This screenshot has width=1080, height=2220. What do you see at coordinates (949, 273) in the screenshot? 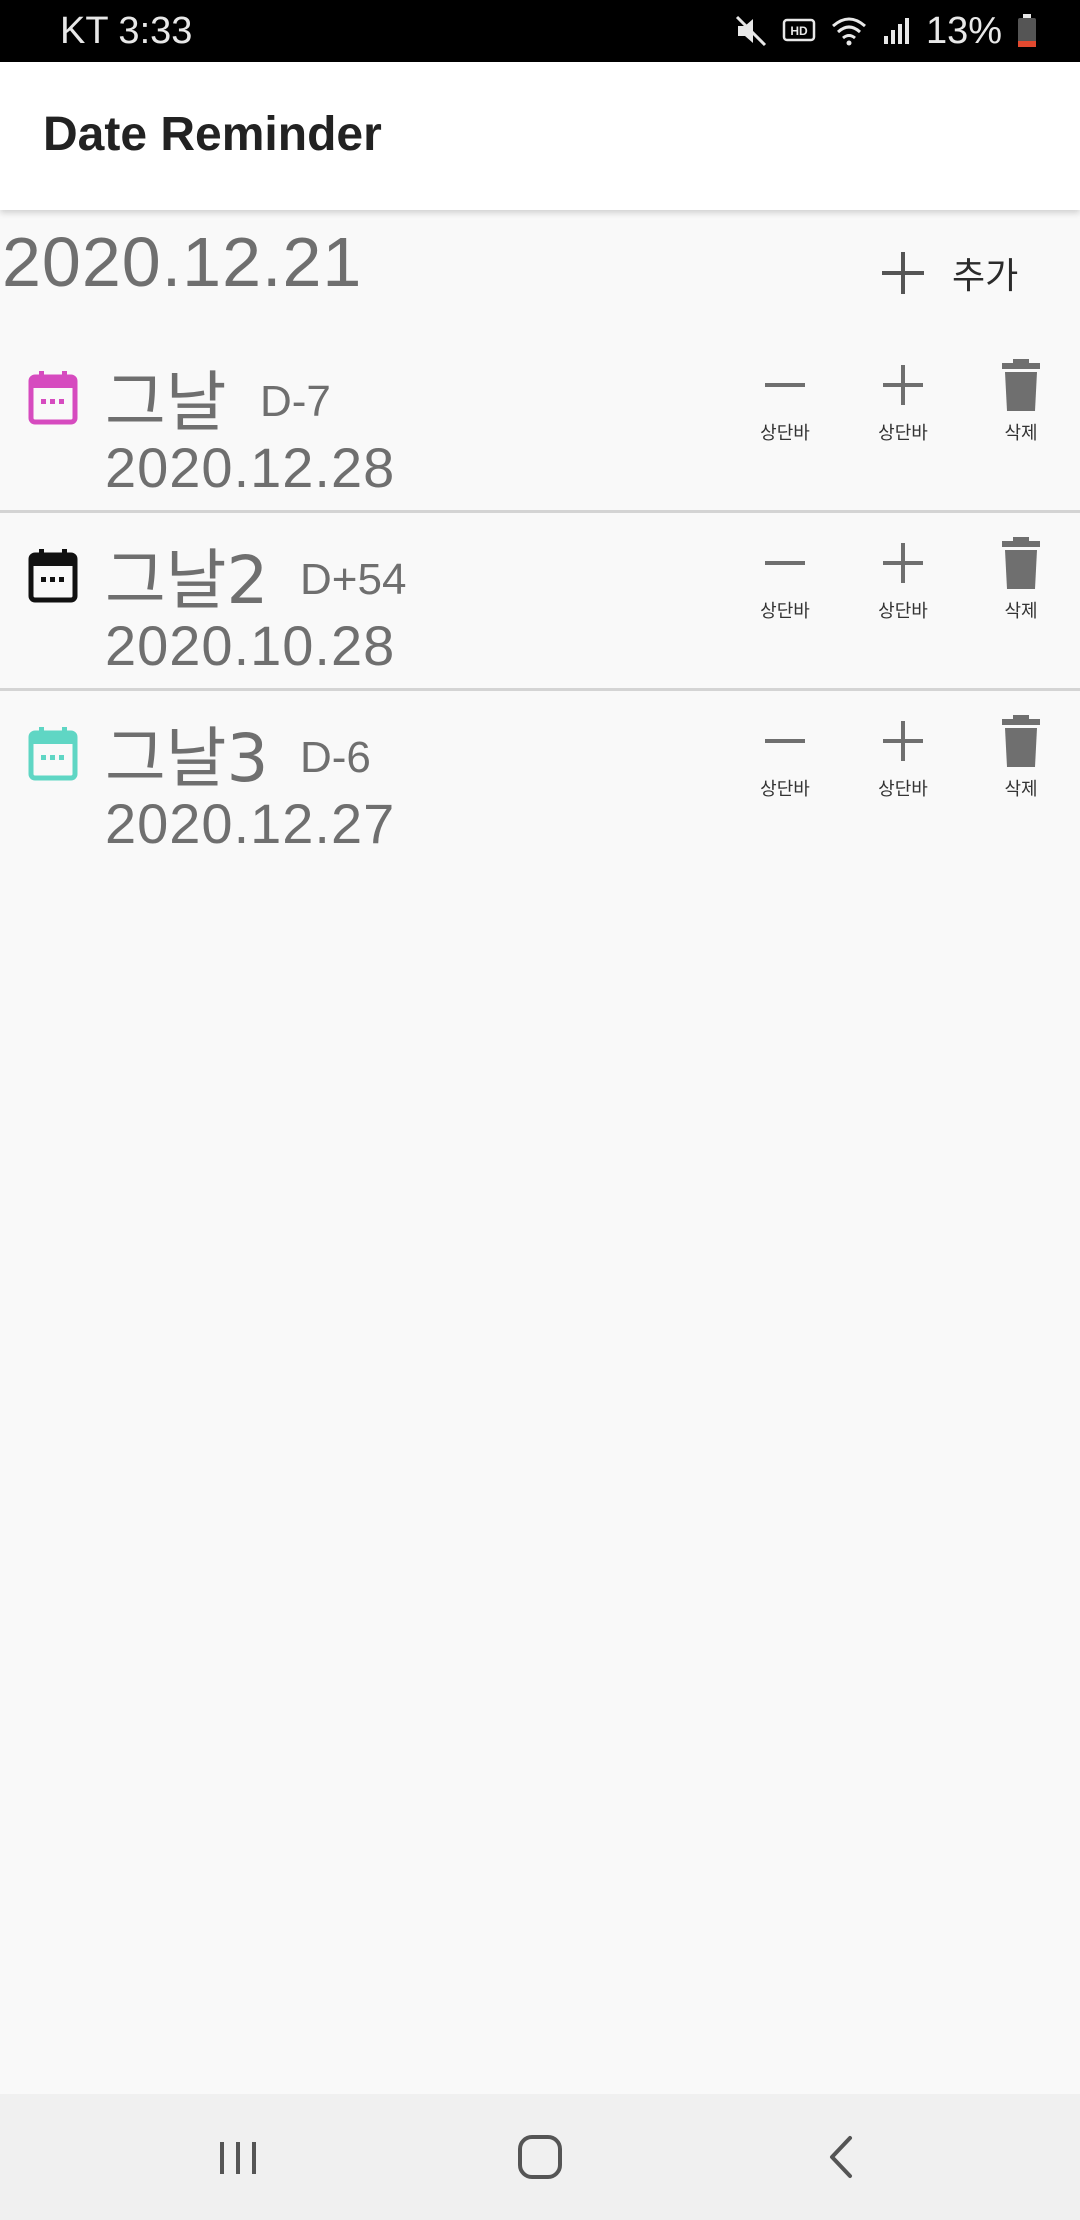
I see `add-button: 추가` at bounding box center [949, 273].